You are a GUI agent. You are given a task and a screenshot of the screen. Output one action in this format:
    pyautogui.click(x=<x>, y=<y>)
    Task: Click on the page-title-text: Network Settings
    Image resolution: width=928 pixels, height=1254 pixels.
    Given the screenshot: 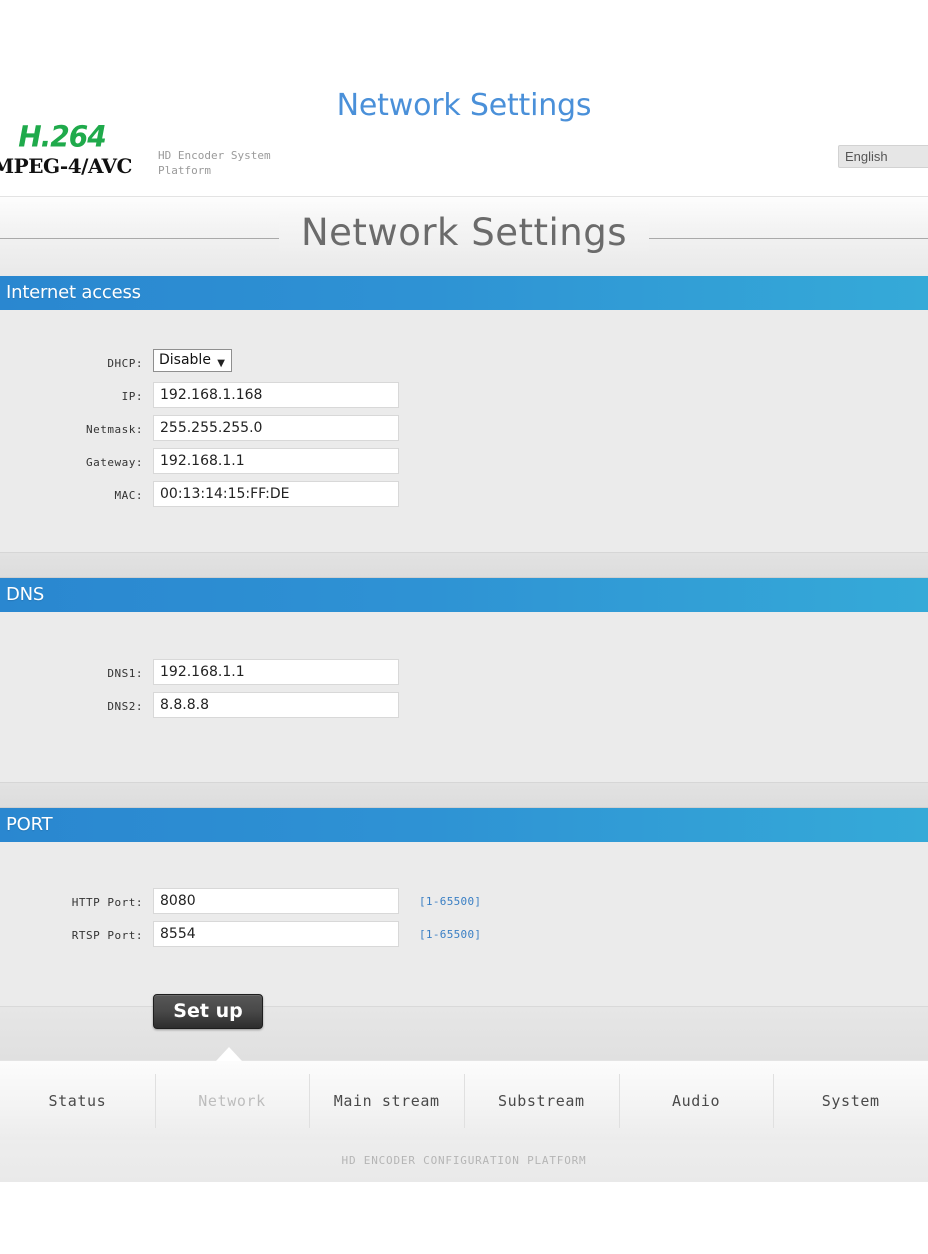 What is the action you would take?
    pyautogui.click(x=463, y=232)
    